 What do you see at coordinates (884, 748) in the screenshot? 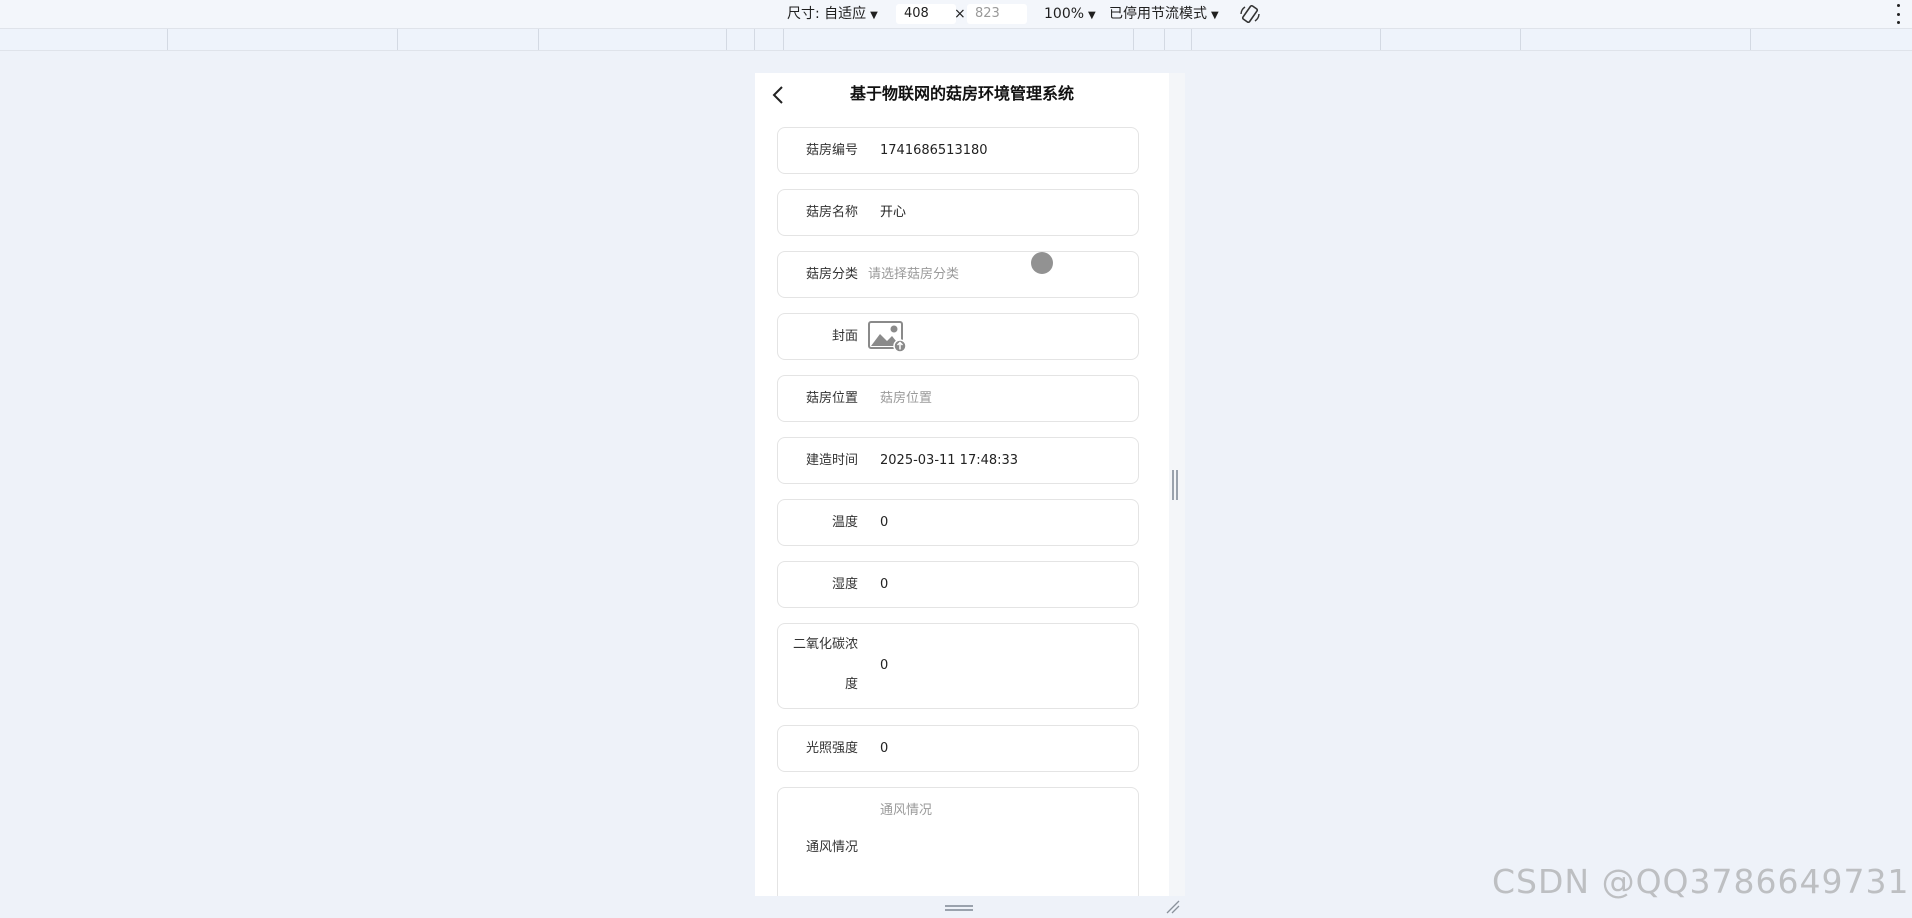
I see `light-value: 0` at bounding box center [884, 748].